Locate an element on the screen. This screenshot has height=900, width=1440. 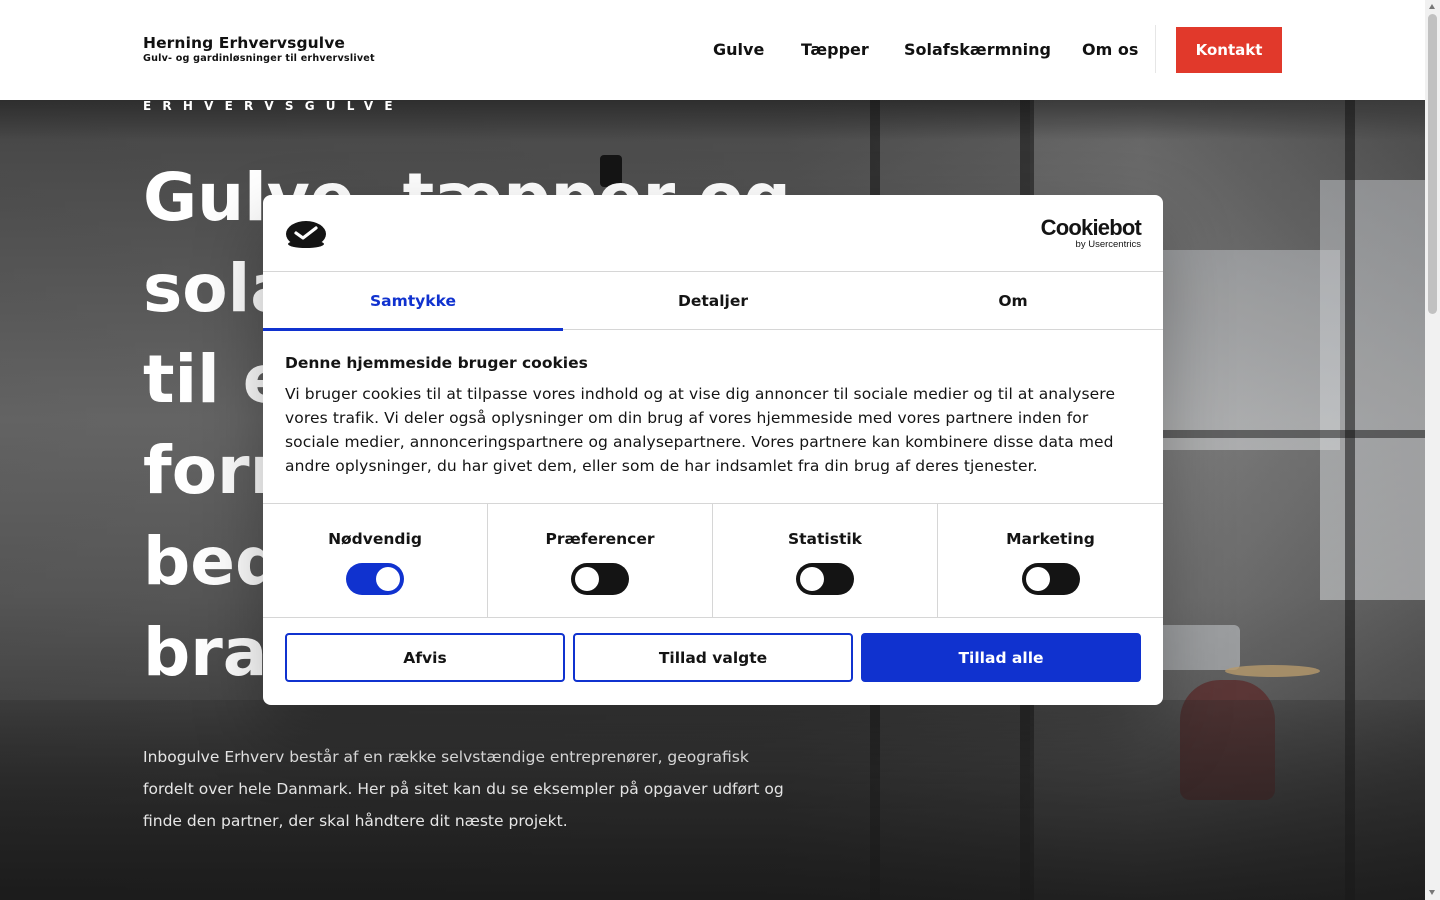
coffee-table is located at coordinates (1272, 671).